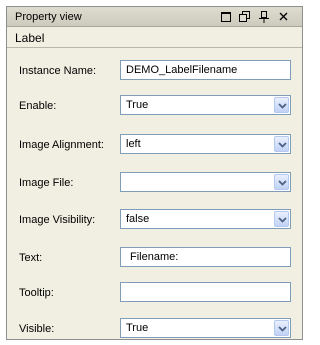 This screenshot has width=320, height=345. What do you see at coordinates (58, 71) in the screenshot?
I see `property-label: Instance Name:` at bounding box center [58, 71].